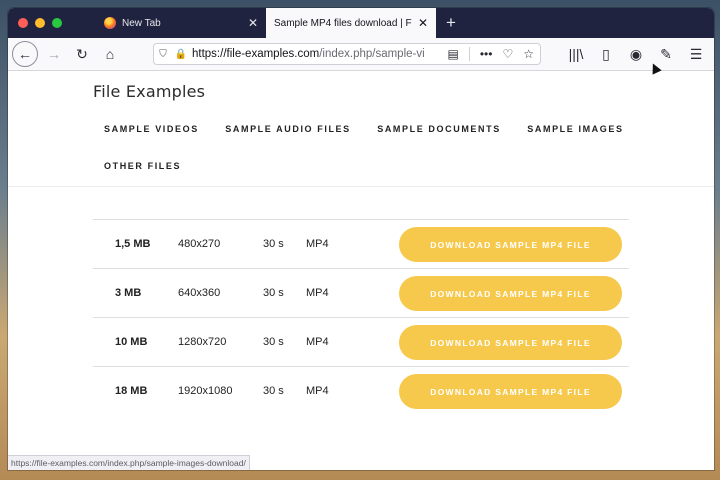 The width and height of the screenshot is (720, 480). Describe the element at coordinates (181, 23) in the screenshot. I see `tab-new-tab: New Tab ✕` at that location.